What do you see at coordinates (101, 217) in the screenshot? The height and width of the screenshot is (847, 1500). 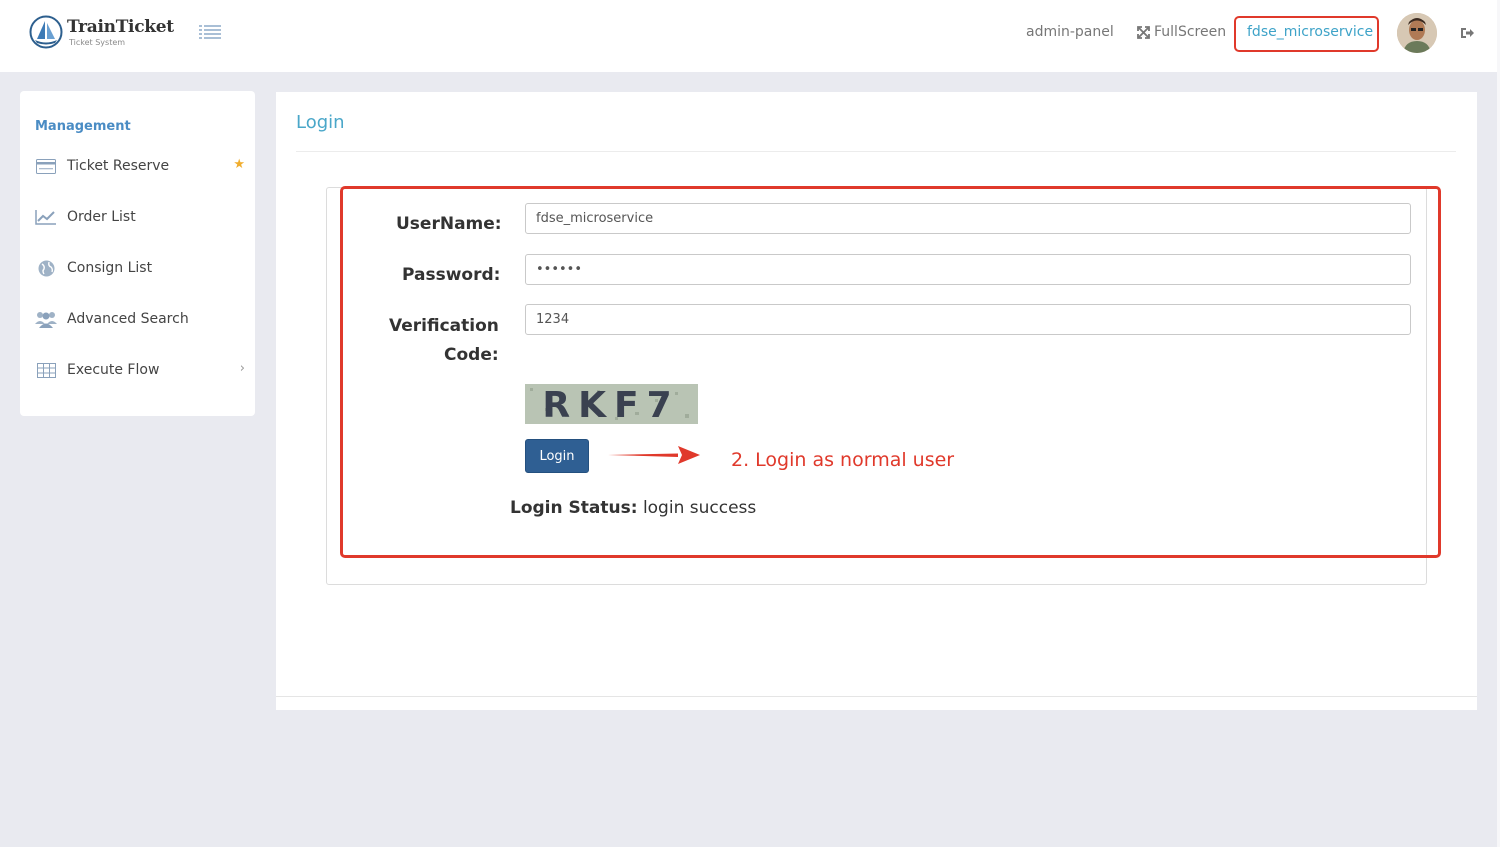 I see `sidebar-item-label: Order List` at bounding box center [101, 217].